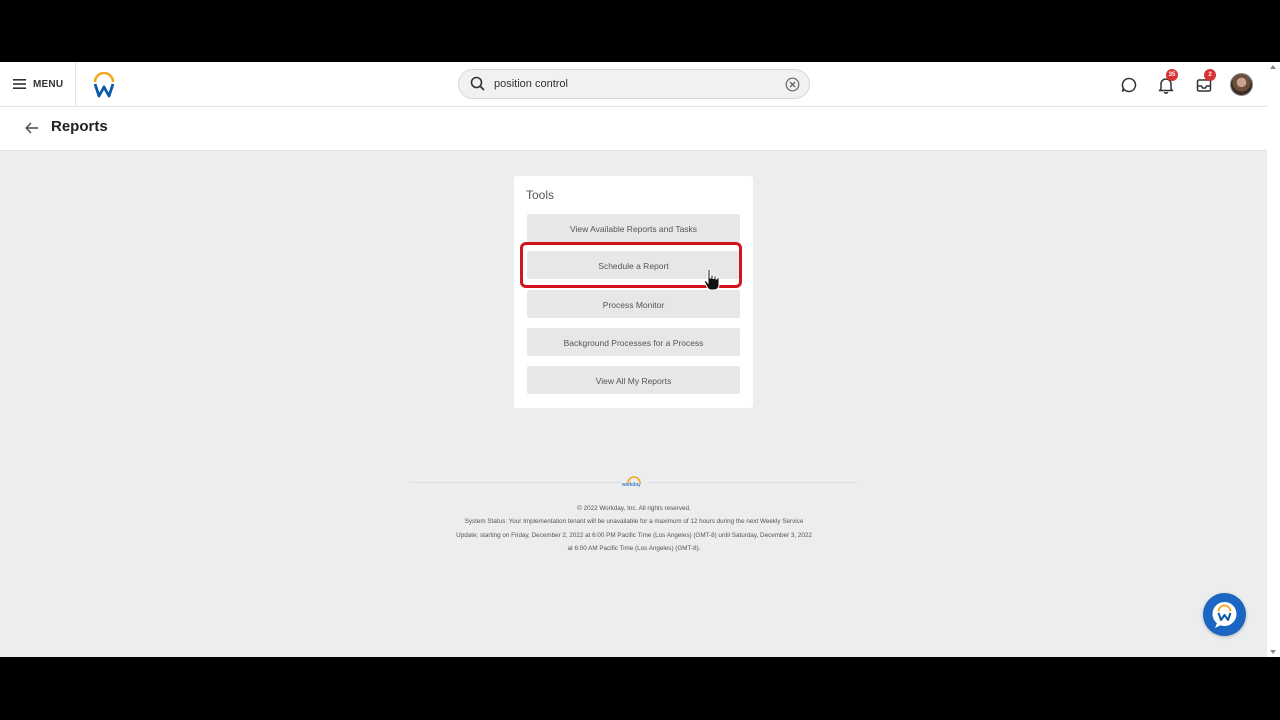  Describe the element at coordinates (1205, 81) in the screenshot. I see `inbox-button: 2` at that location.